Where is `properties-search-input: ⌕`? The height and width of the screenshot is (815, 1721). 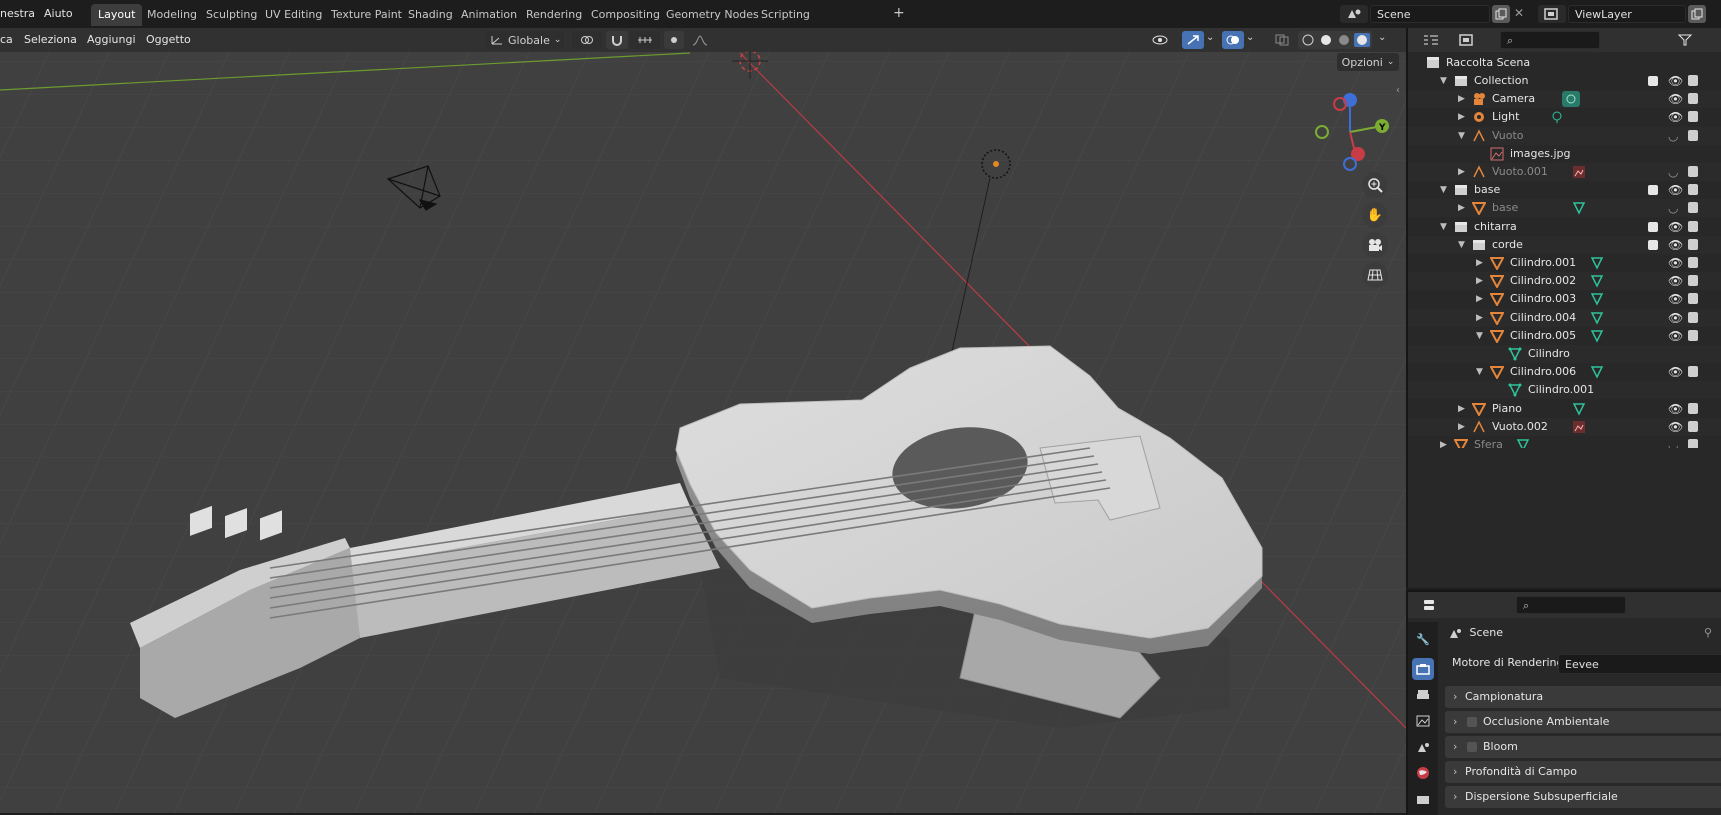
properties-search-input: ⌕ is located at coordinates (1571, 605).